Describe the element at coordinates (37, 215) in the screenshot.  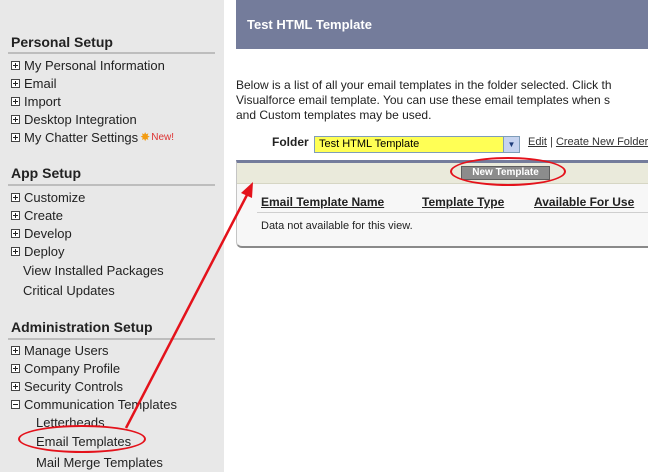
I see `sidebar-item-create: Create` at that location.